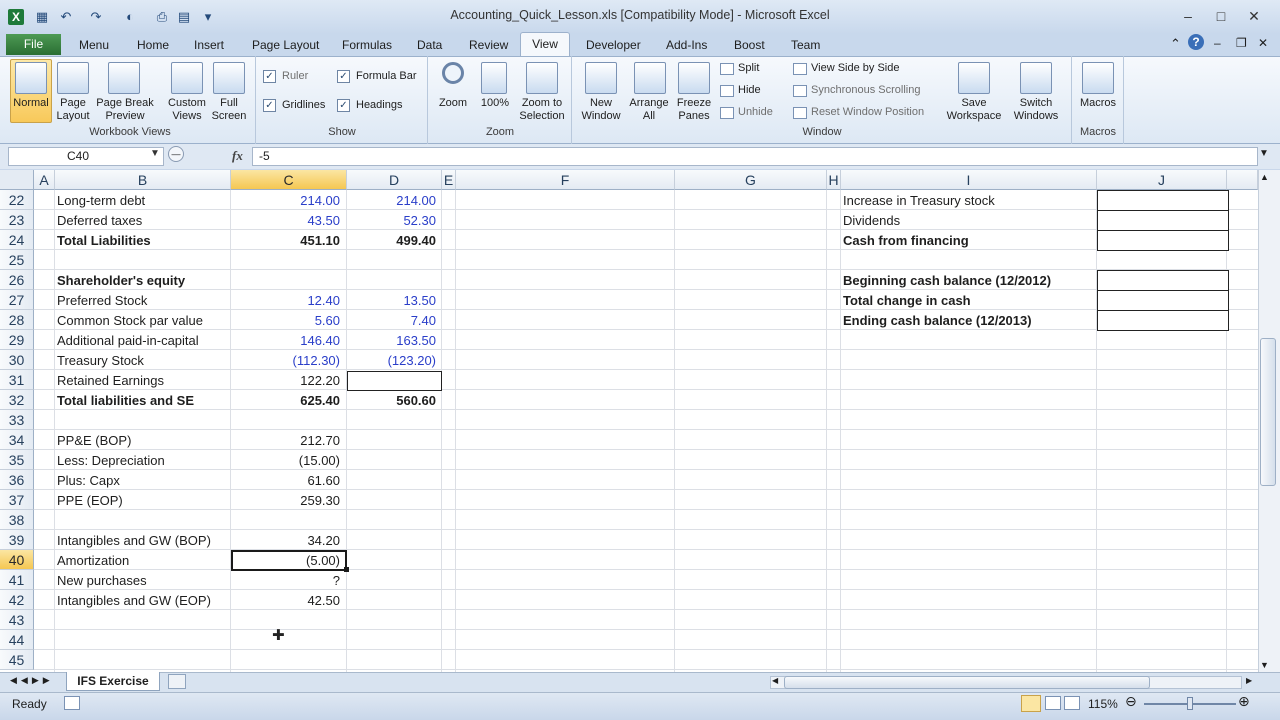  What do you see at coordinates (751, 180) in the screenshot?
I see `column-header-g: G` at bounding box center [751, 180].